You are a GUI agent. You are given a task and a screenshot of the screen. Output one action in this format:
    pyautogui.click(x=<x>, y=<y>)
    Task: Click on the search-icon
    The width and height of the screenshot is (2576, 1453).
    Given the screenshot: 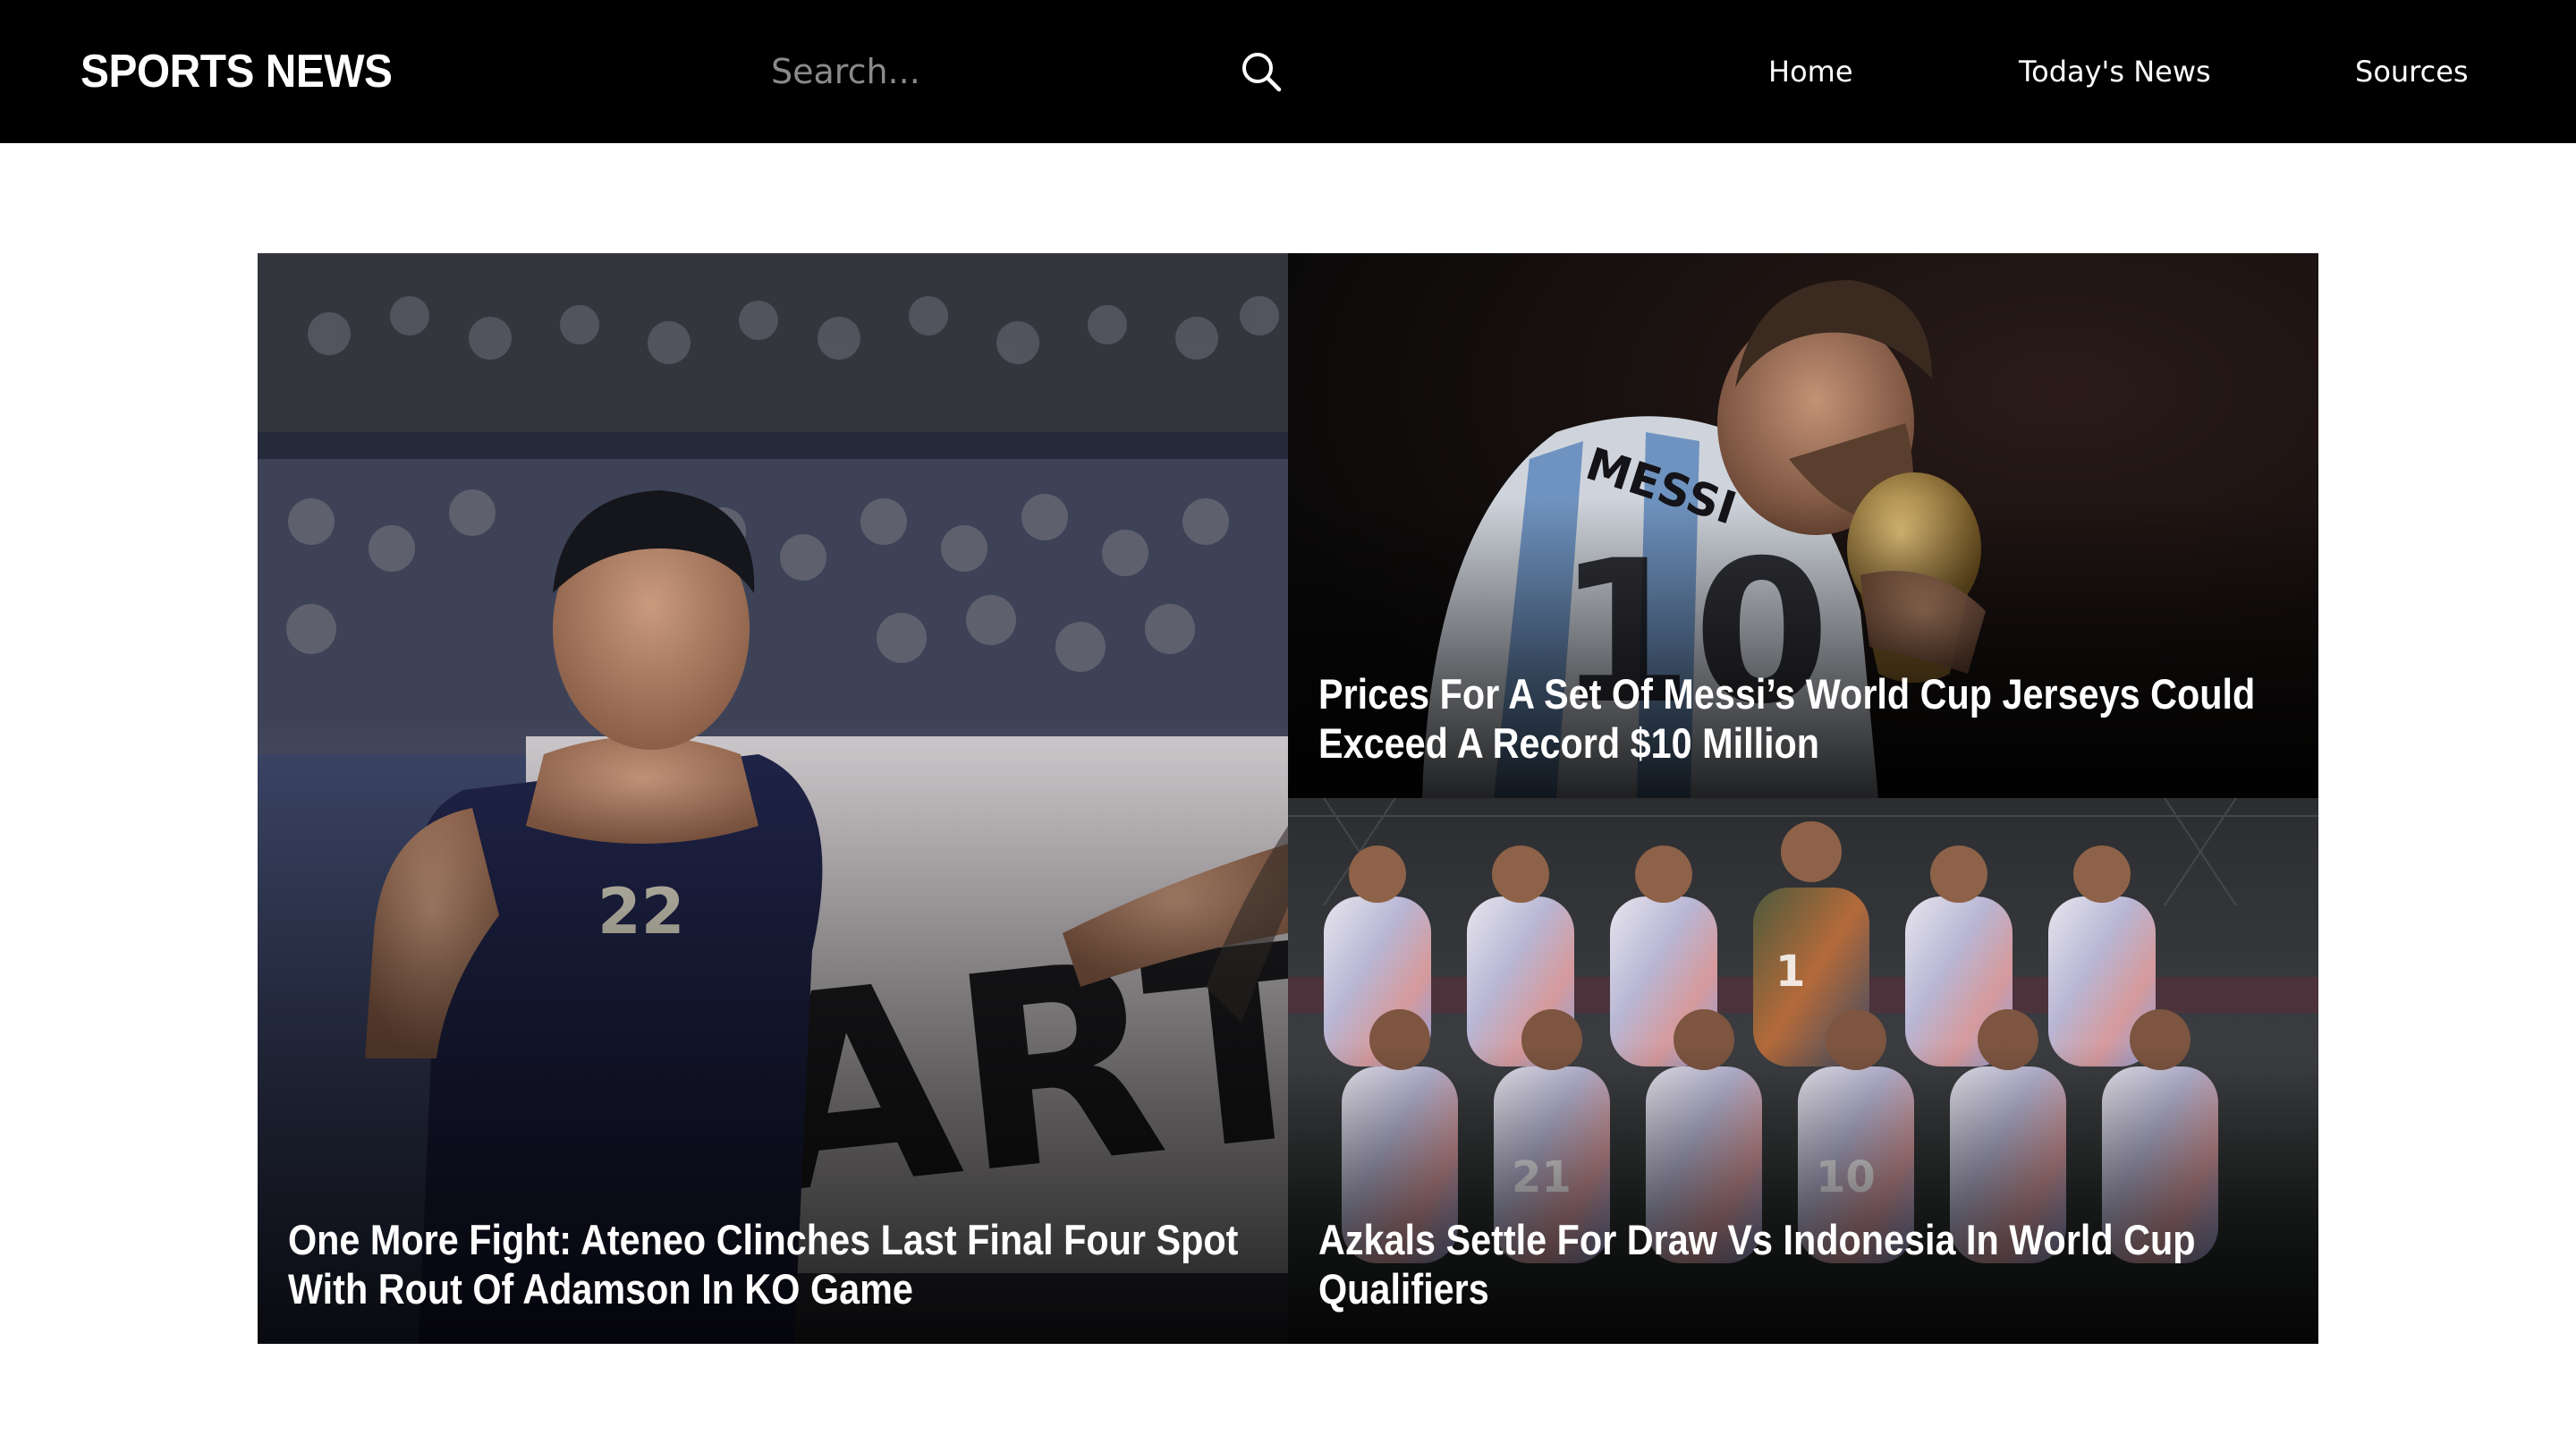 What is the action you would take?
    pyautogui.click(x=1261, y=71)
    